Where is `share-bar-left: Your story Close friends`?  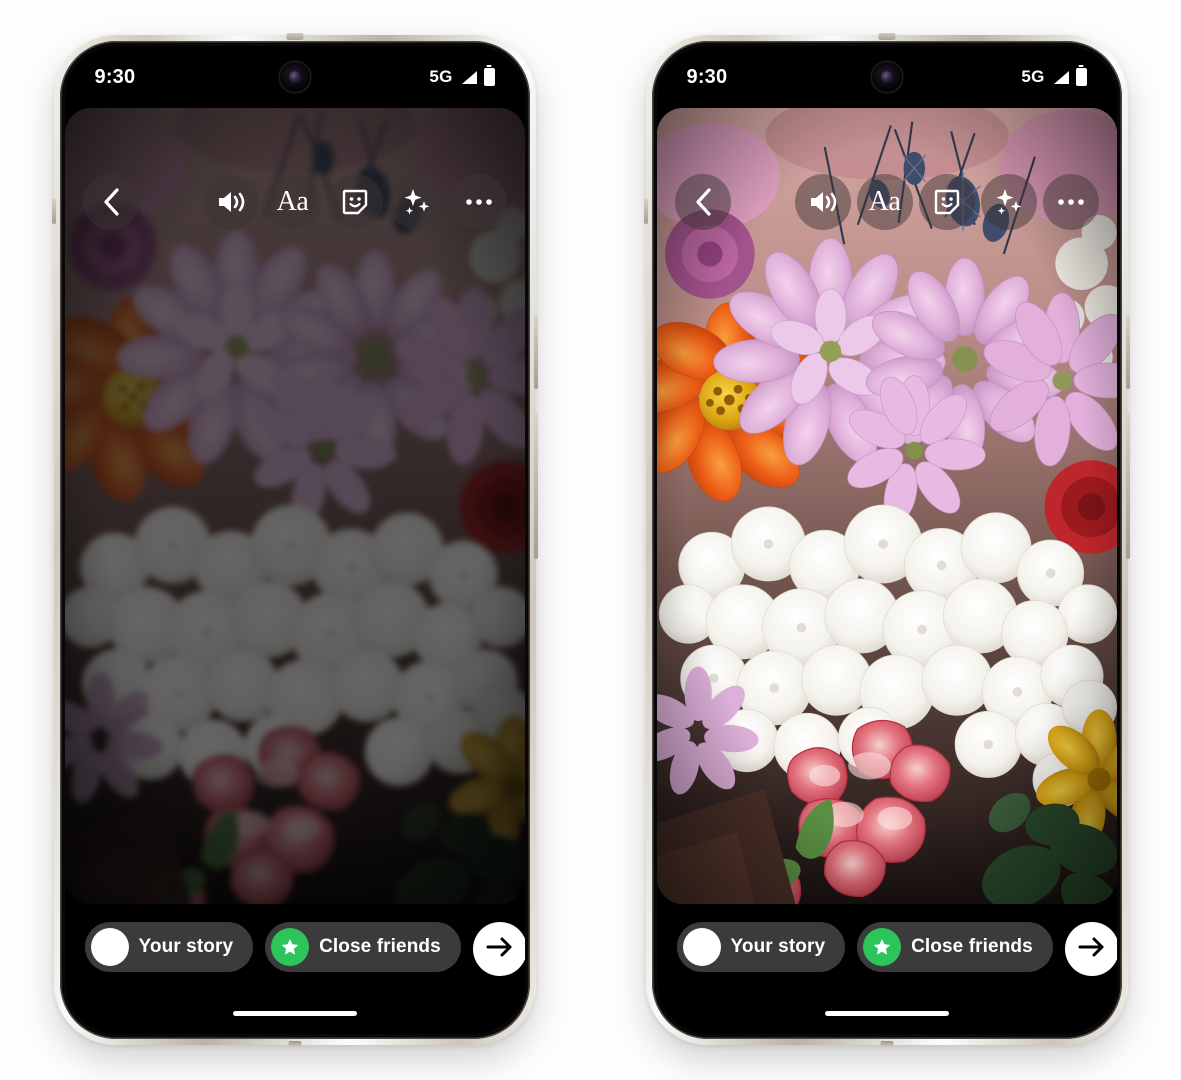 share-bar-left: Your story Close friends is located at coordinates (294, 969).